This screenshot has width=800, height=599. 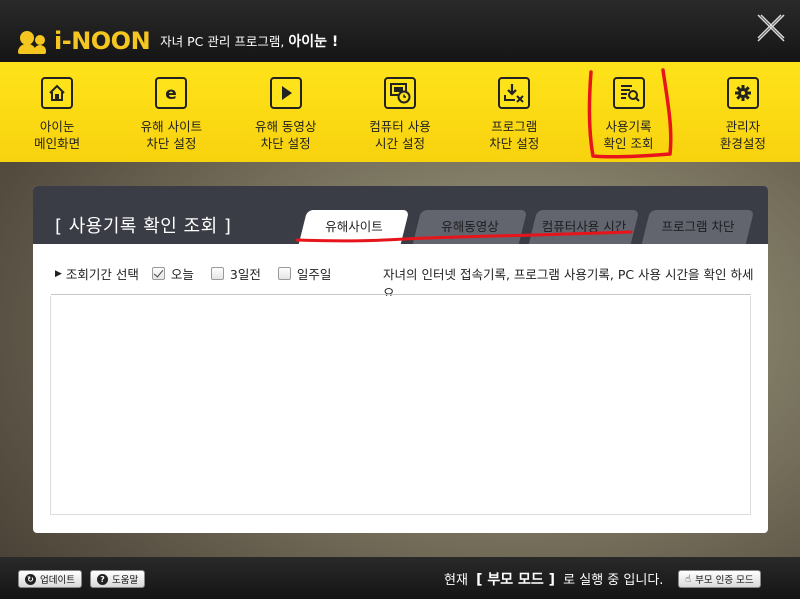 I want to click on panel-title: [ 사용기록 확인 조회 ], so click(x=143, y=226).